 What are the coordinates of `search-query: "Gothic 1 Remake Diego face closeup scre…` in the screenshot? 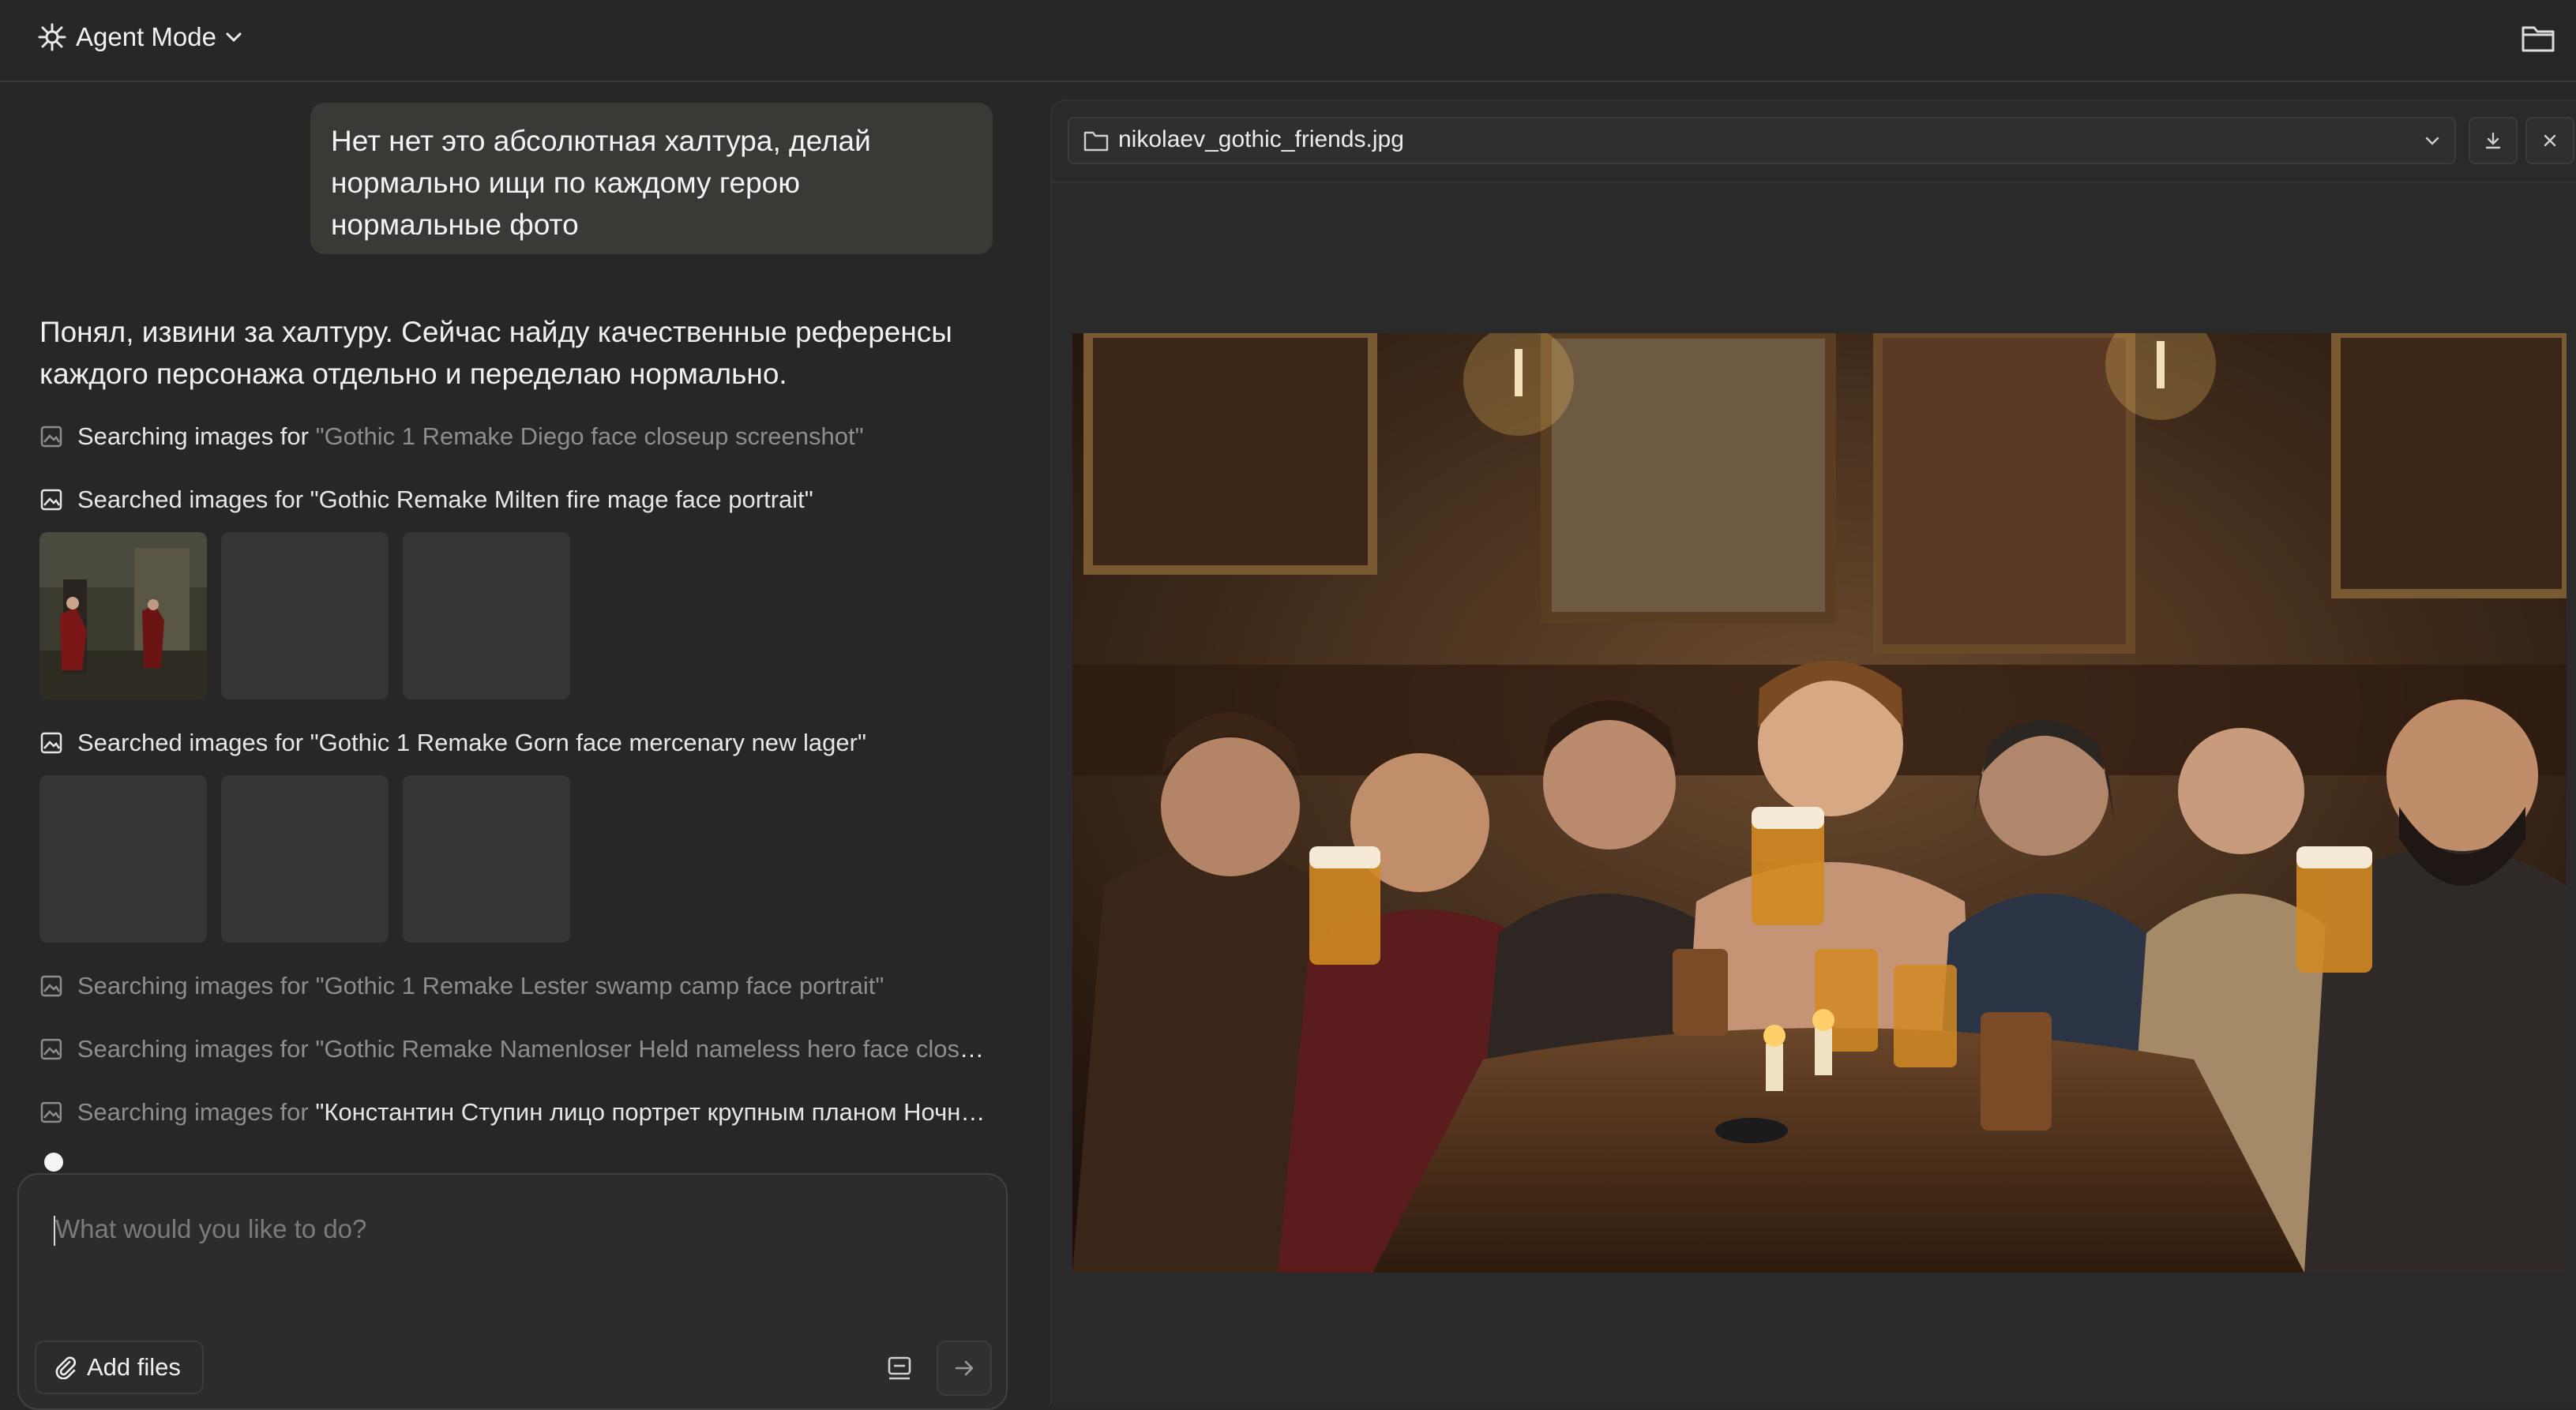 It's located at (589, 436).